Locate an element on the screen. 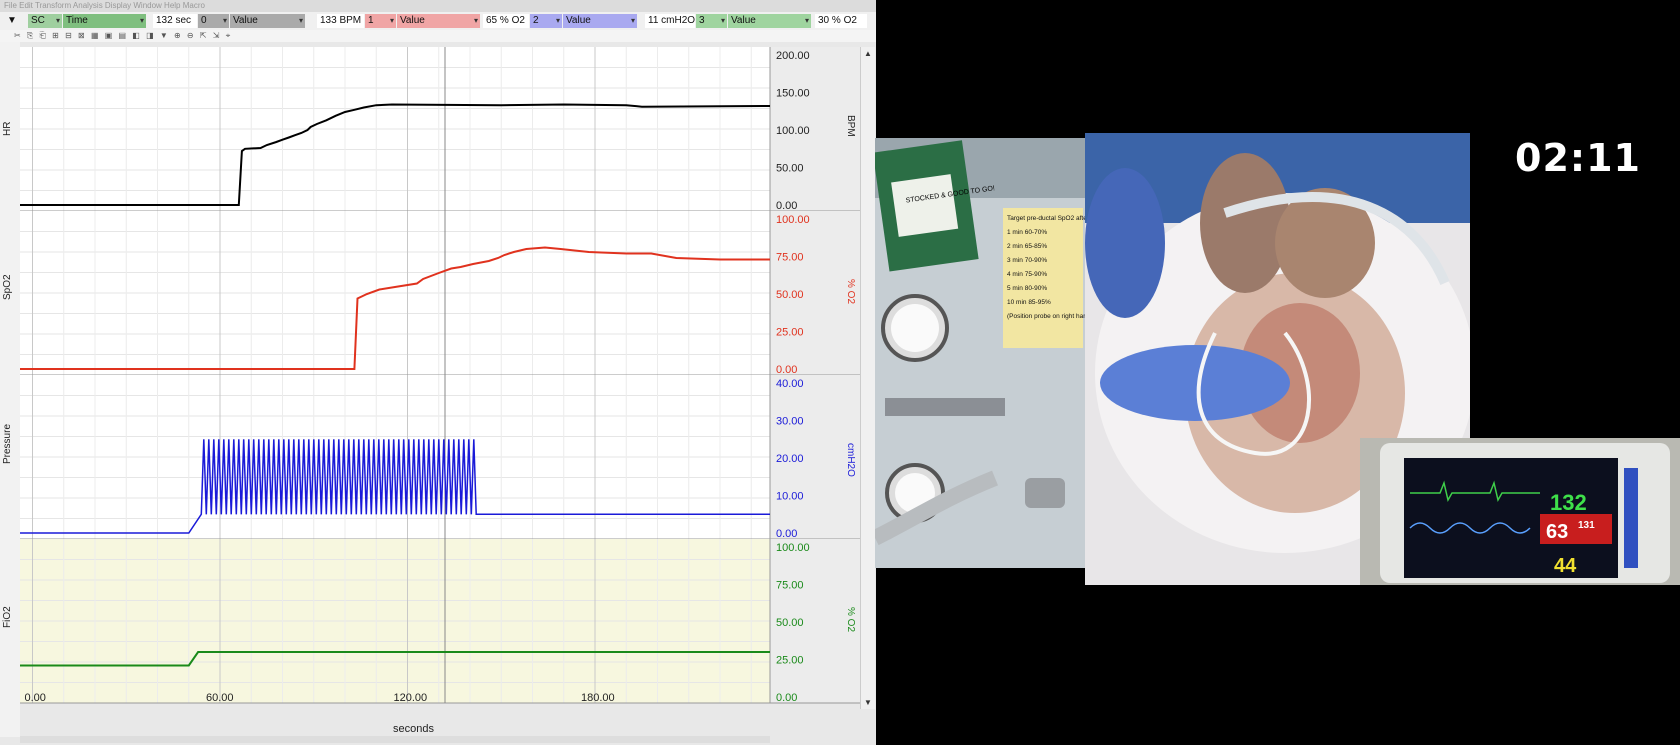  x-axis-title: seconds is located at coordinates (413, 729).